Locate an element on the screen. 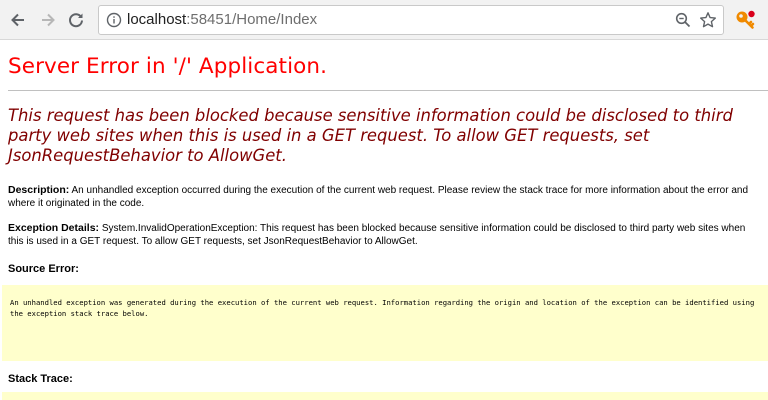 The height and width of the screenshot is (400, 768). exception-label: Exception Details: is located at coordinates (54, 228).